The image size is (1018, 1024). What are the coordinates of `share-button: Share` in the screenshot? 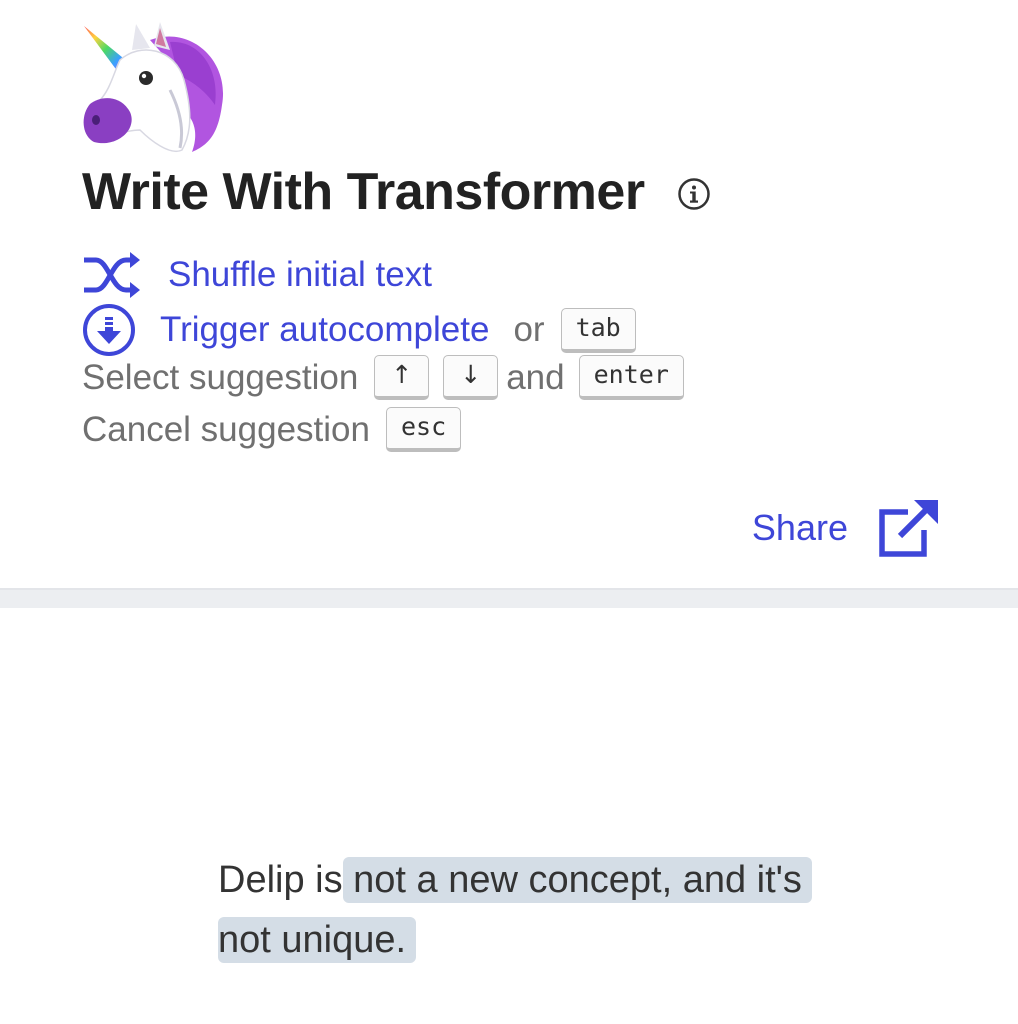 It's located at (846, 528).